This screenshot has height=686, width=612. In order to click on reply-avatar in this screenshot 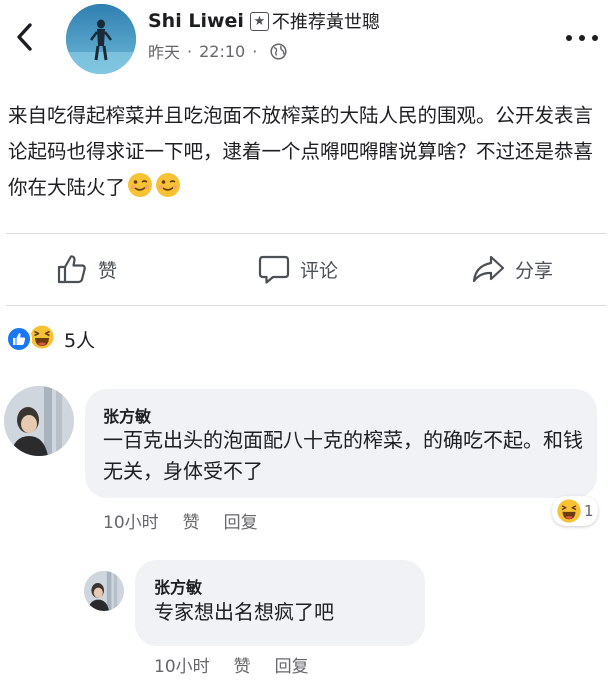, I will do `click(104, 591)`.